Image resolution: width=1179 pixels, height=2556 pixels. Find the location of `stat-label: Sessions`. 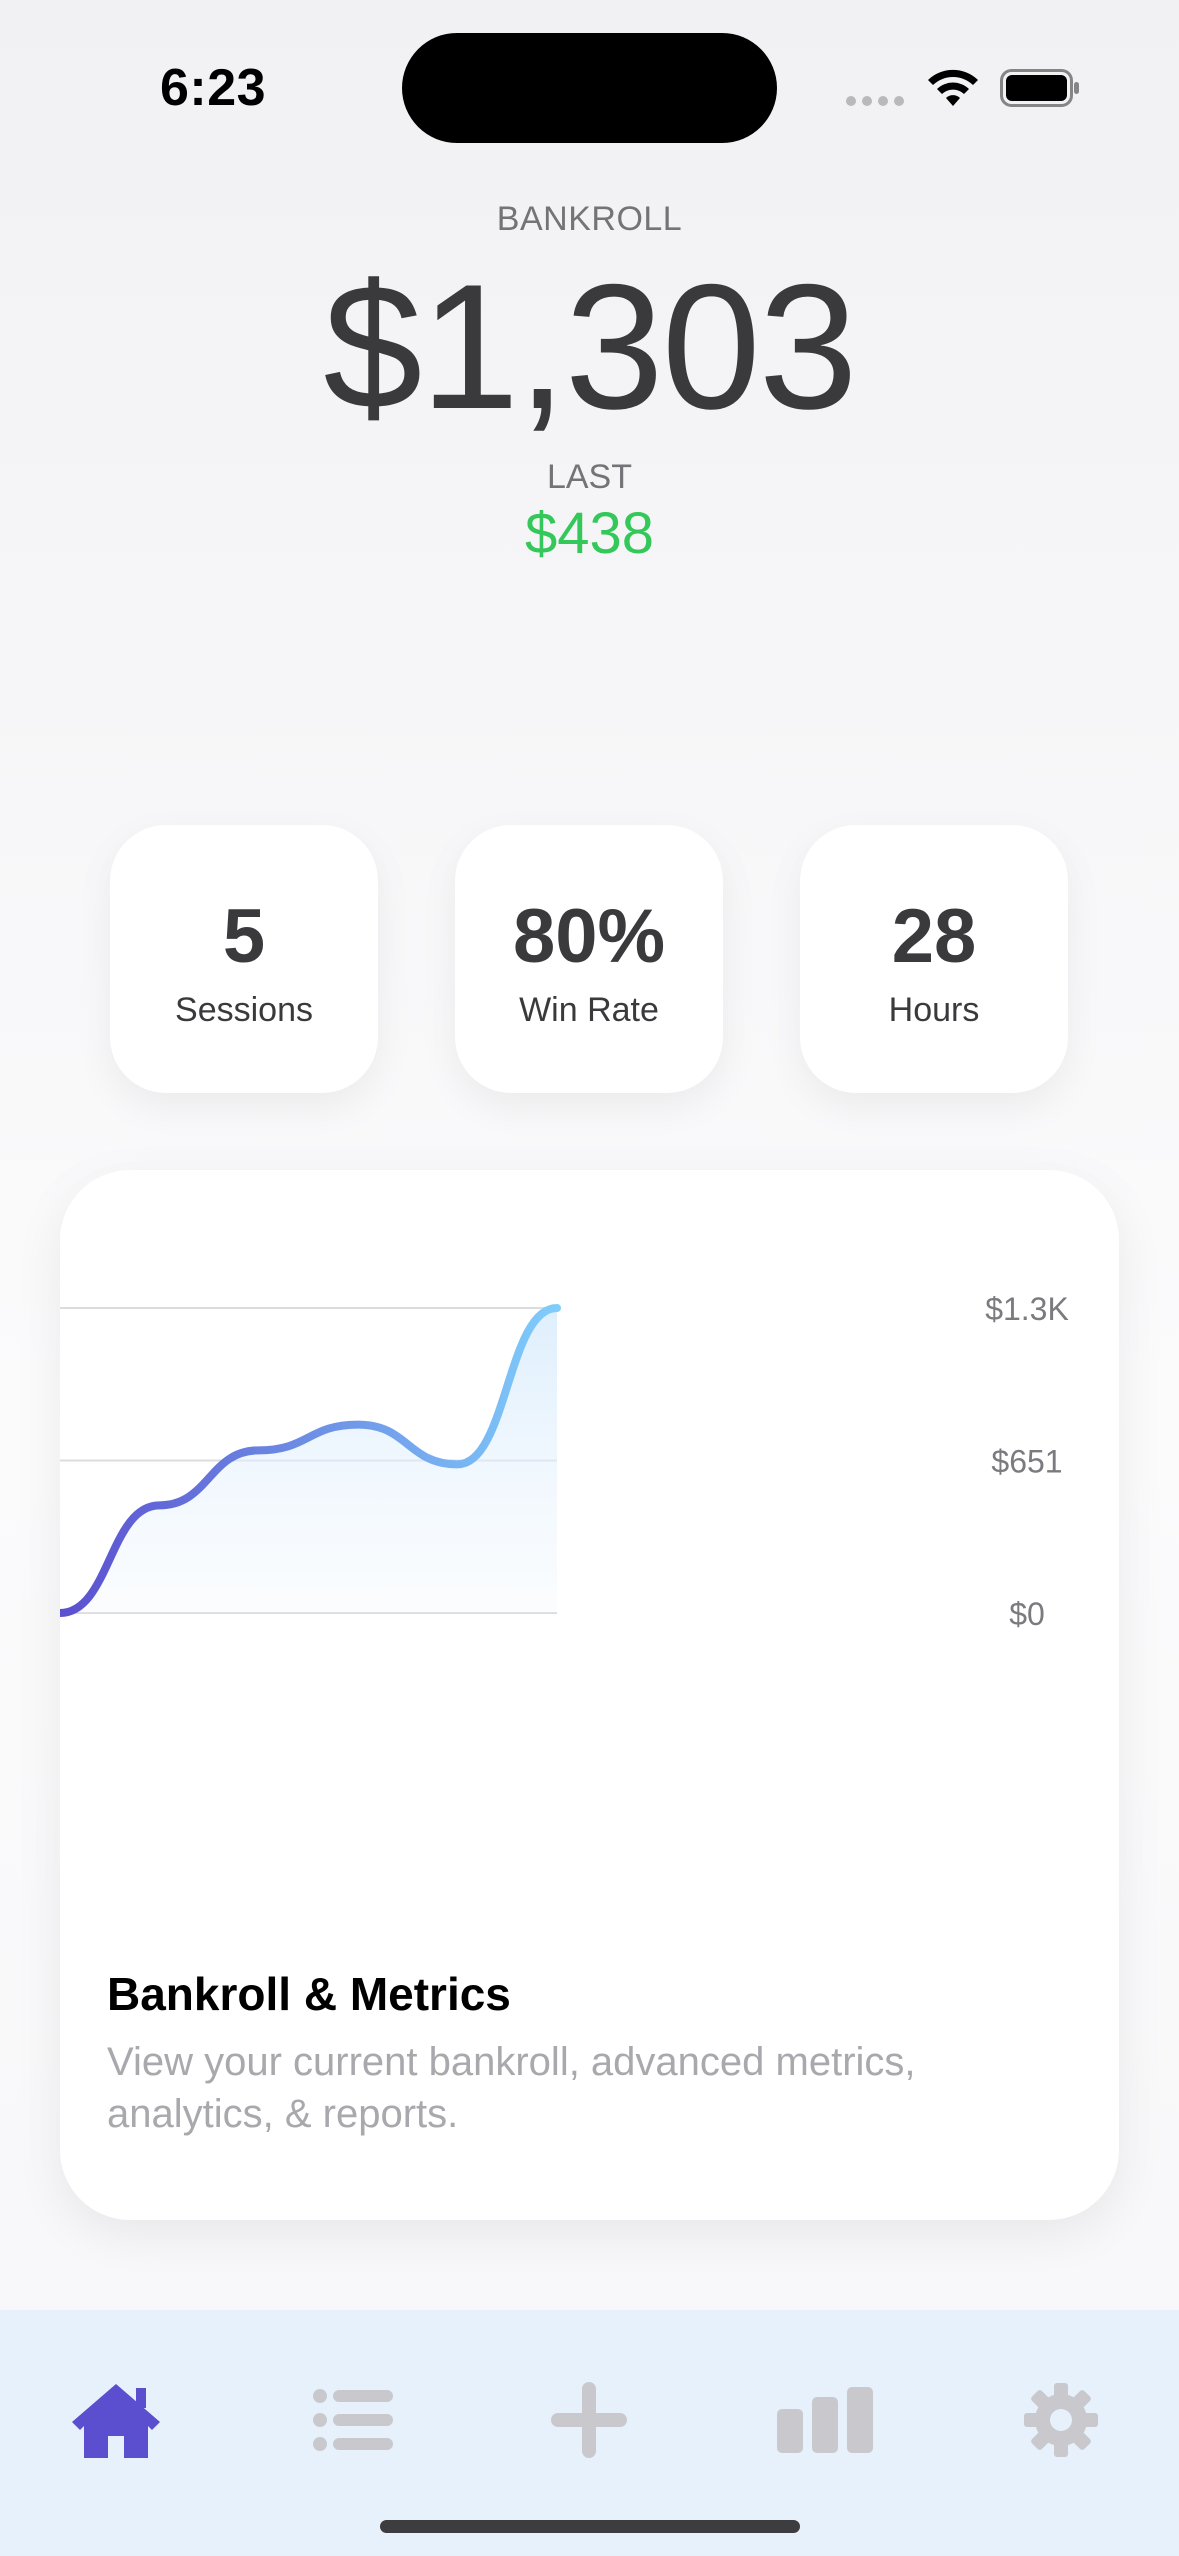

stat-label: Sessions is located at coordinates (244, 1010).